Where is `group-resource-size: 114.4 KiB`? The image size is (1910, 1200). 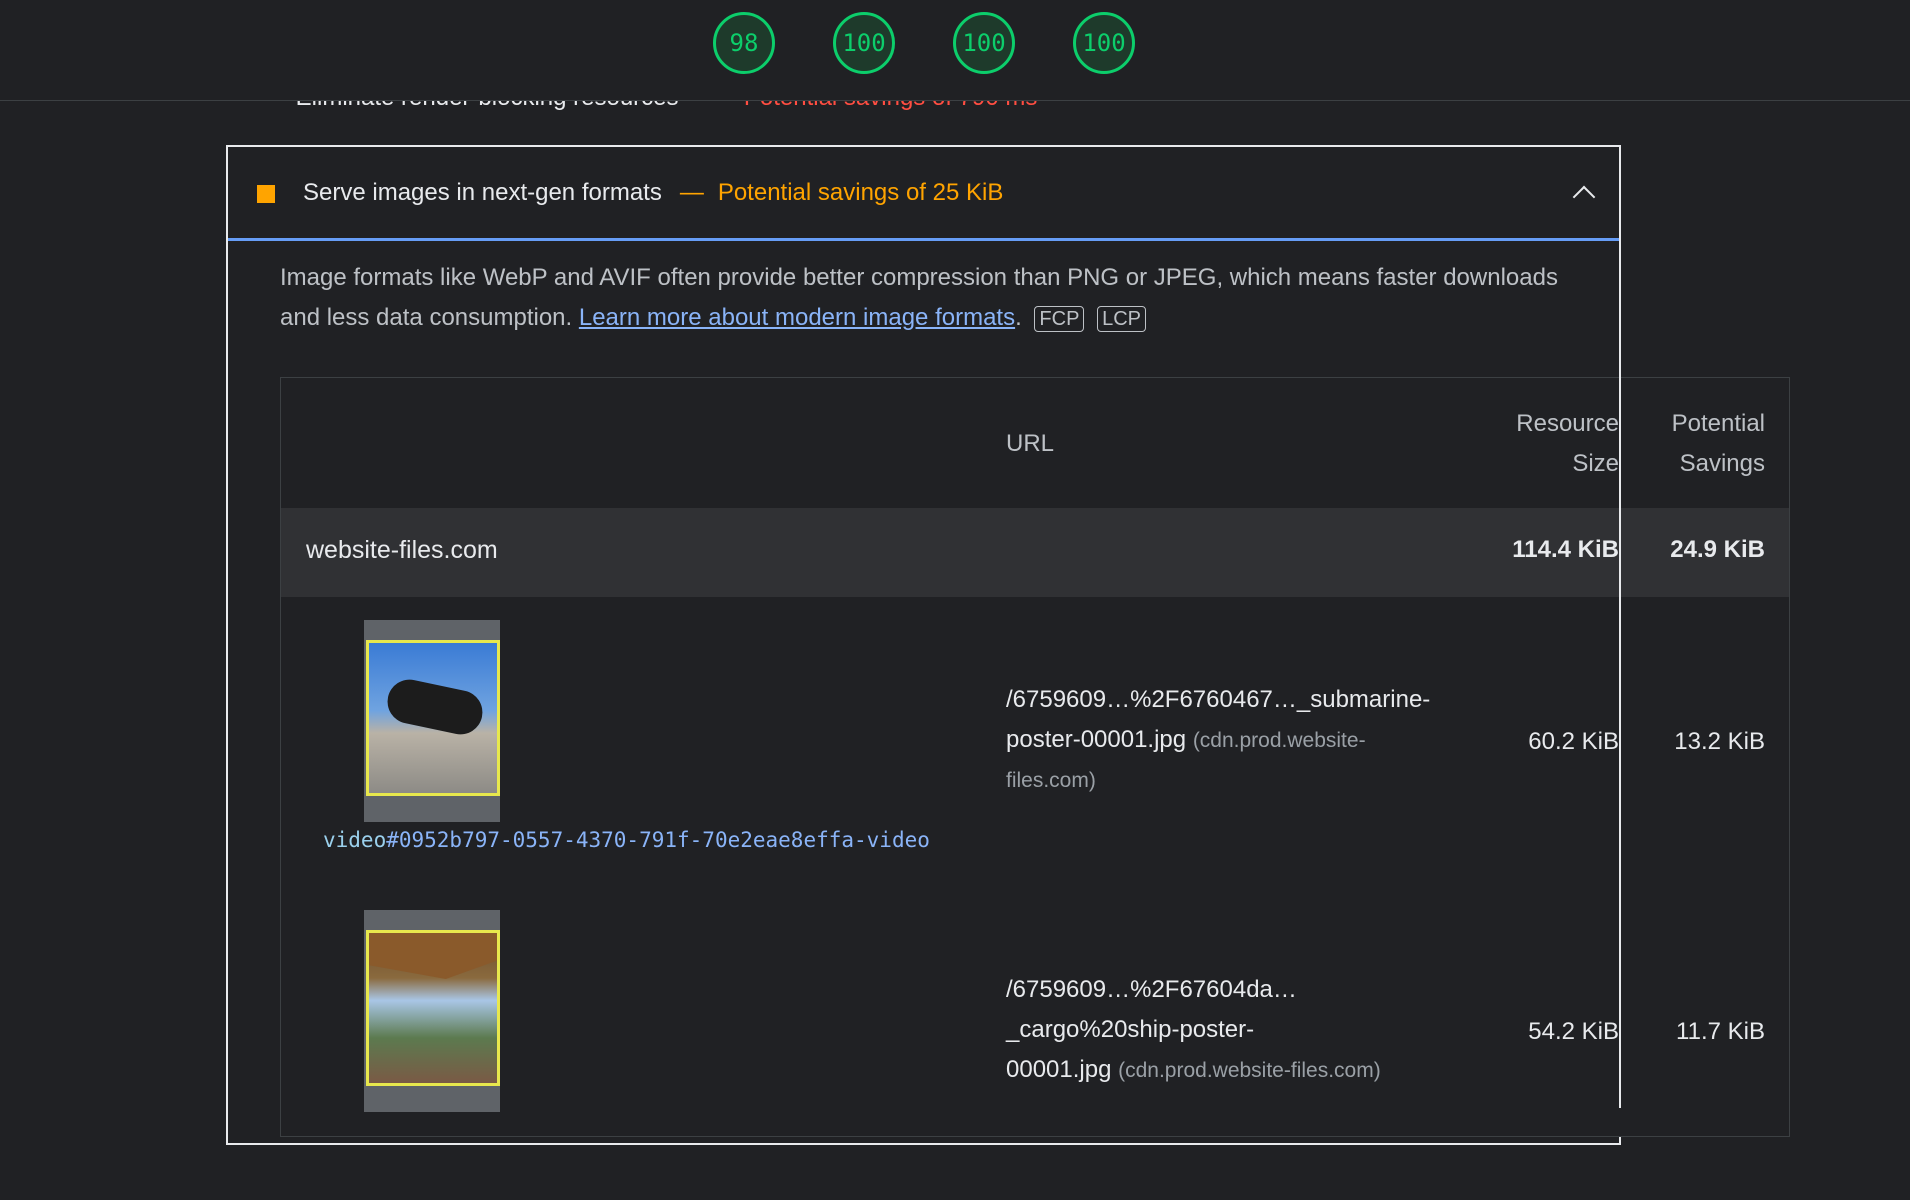
group-resource-size: 114.4 KiB is located at coordinates (1565, 549).